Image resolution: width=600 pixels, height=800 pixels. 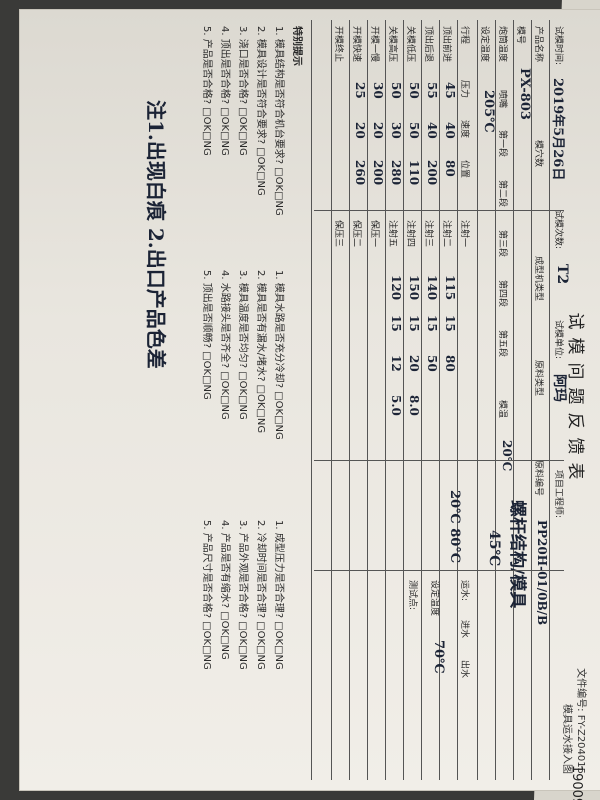 What do you see at coordinates (559, 388) in the screenshot?
I see `trial-unit-value: 阿玛` at bounding box center [559, 388].